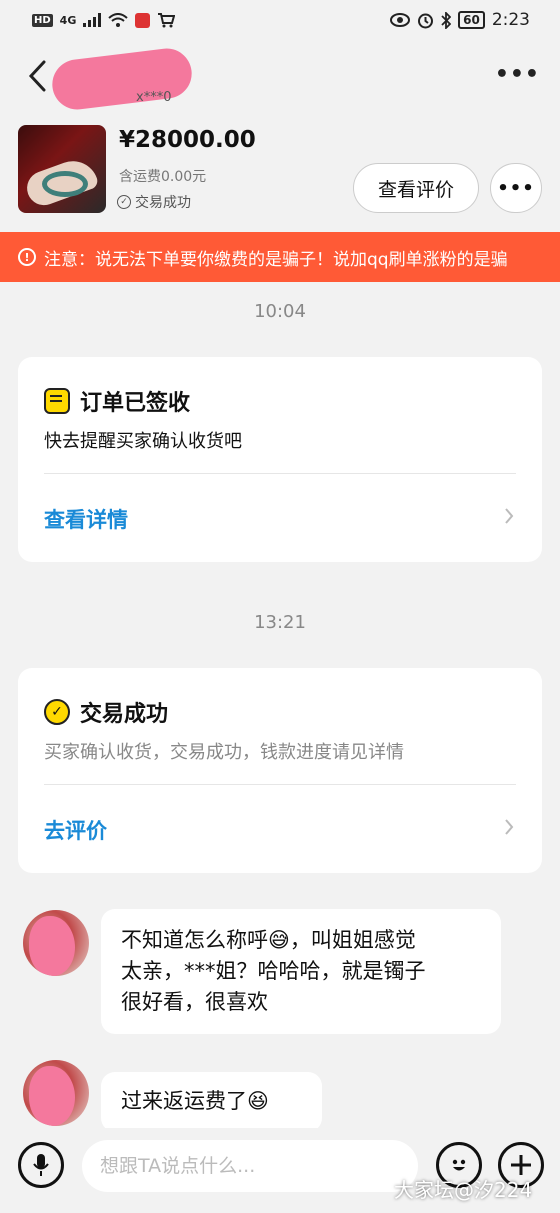  What do you see at coordinates (400, 20) in the screenshot?
I see `eye-icon` at bounding box center [400, 20].